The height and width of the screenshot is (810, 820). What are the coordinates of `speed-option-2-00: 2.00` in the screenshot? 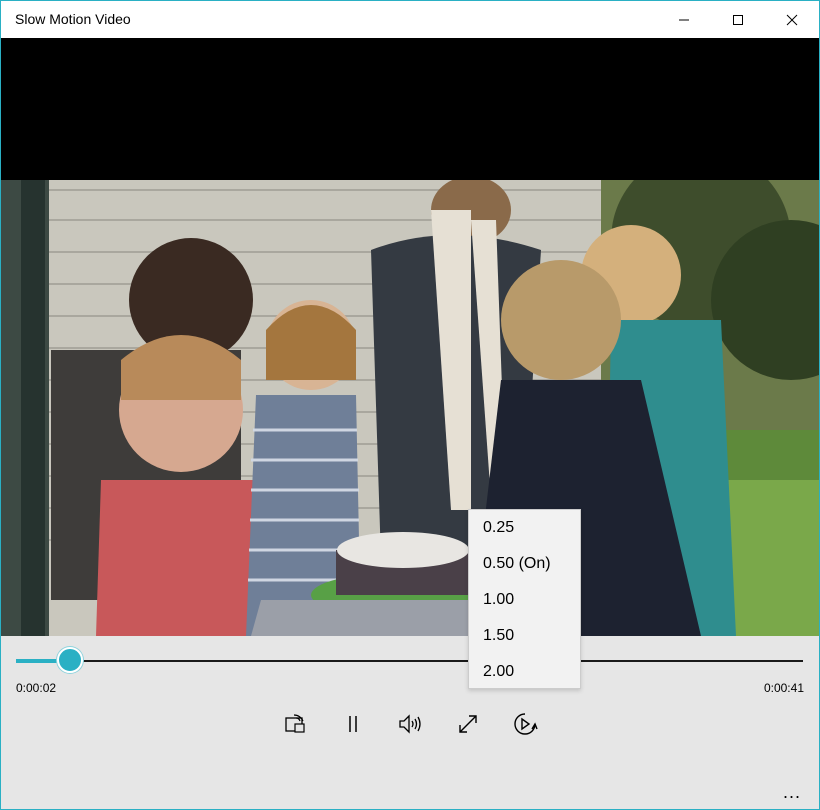 It's located at (524, 672).